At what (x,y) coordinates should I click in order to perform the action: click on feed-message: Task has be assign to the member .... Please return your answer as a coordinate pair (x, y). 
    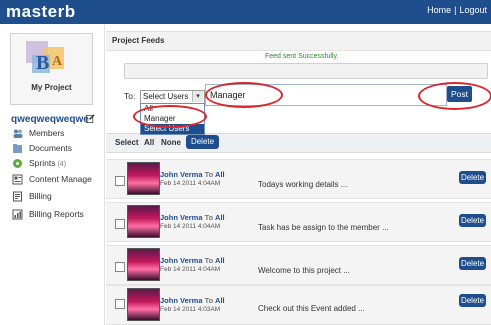
    Looking at the image, I should click on (323, 227).